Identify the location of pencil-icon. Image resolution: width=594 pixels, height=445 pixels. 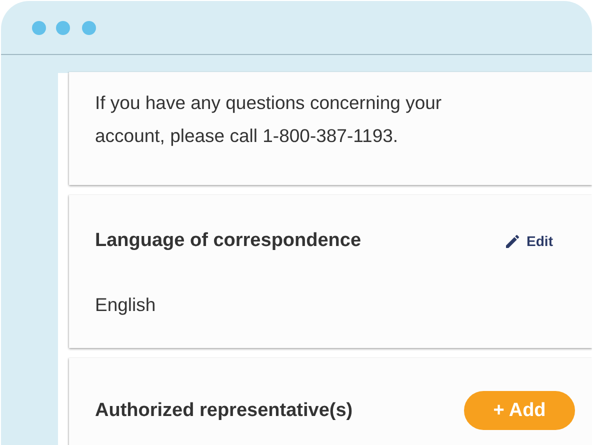
(512, 241).